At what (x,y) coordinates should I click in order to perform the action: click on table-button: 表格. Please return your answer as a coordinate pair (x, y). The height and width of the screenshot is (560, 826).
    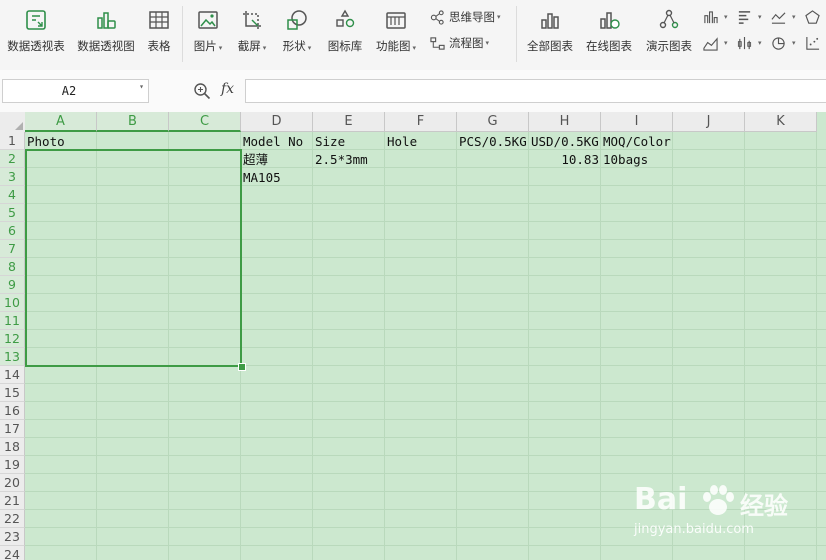
    Looking at the image, I should click on (159, 33).